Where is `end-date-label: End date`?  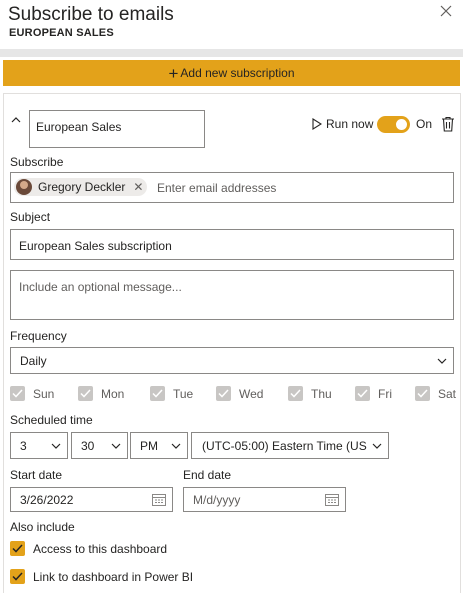 end-date-label: End date is located at coordinates (207, 475).